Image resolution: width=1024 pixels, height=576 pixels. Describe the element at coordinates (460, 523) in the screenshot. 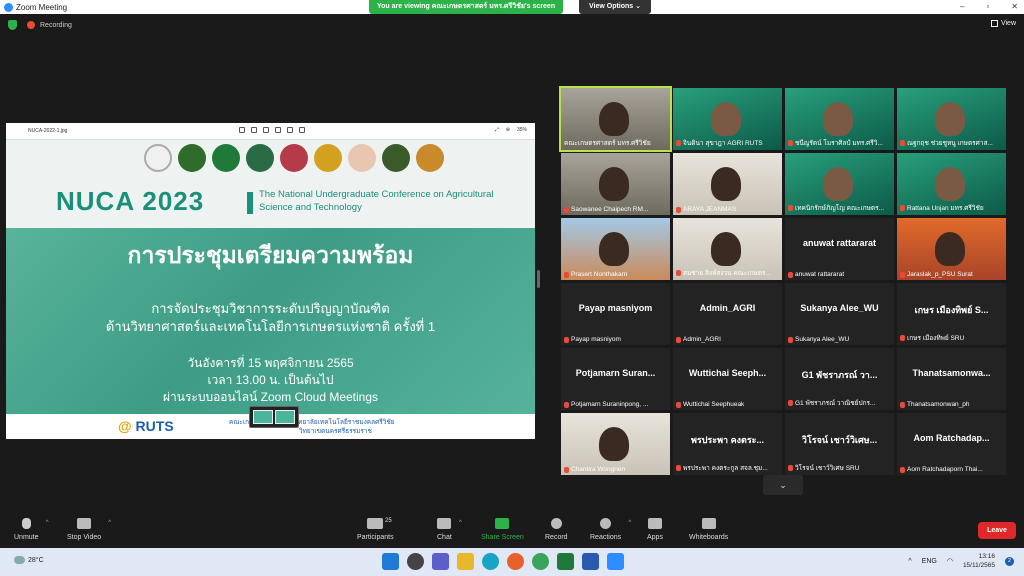

I see `chat-options-caret: ^` at that location.